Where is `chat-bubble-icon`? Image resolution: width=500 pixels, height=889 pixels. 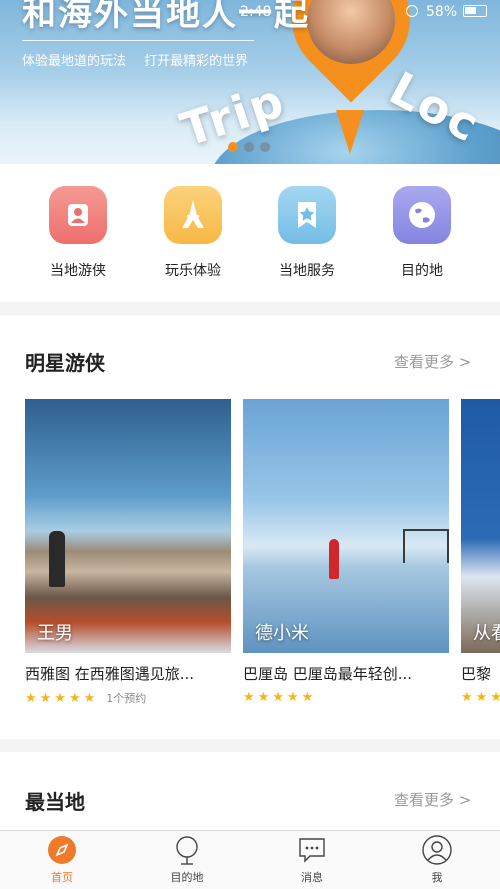
chat-bubble-icon is located at coordinates (312, 850).